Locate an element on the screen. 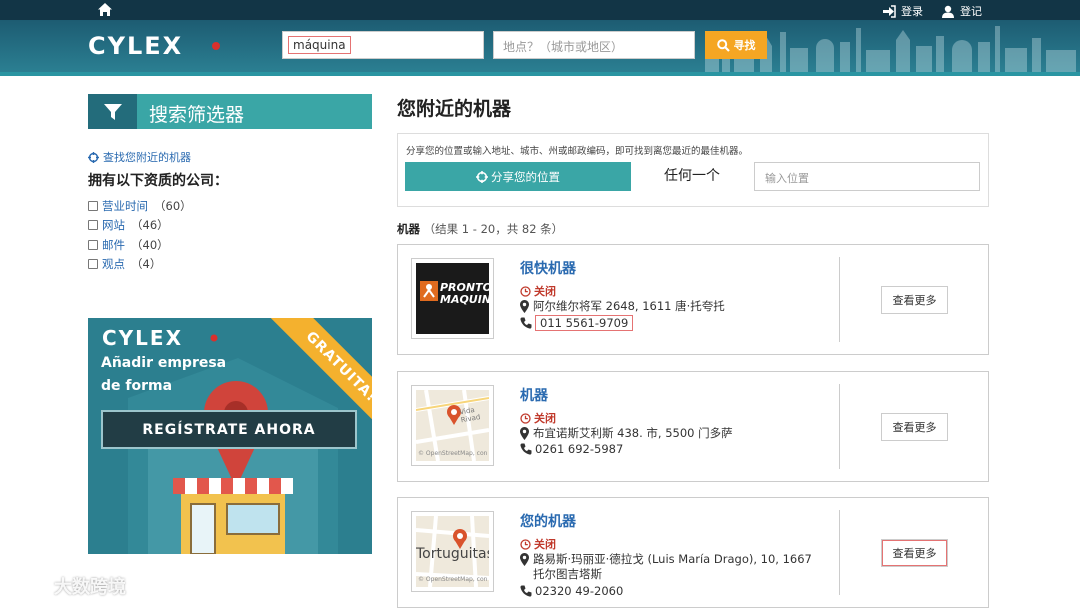 The image size is (1080, 608). filter-label: 营业时间 is located at coordinates (125, 206).